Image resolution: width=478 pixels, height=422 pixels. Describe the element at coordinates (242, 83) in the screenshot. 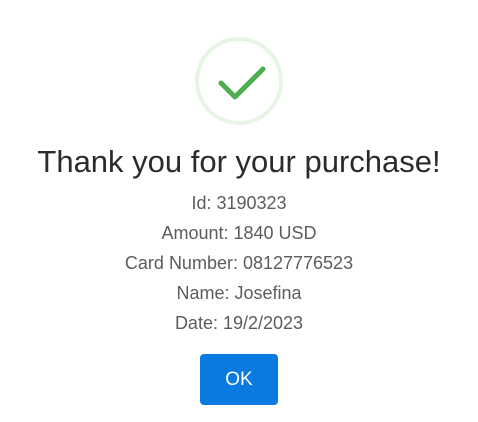

I see `checkmark-icon` at that location.